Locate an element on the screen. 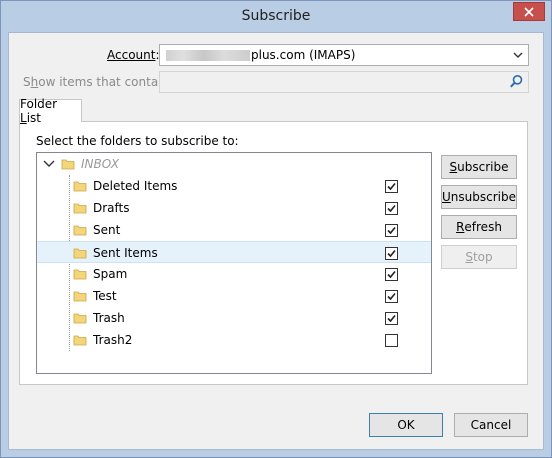 This screenshot has height=458, width=552. folder-name: Test is located at coordinates (105, 296).